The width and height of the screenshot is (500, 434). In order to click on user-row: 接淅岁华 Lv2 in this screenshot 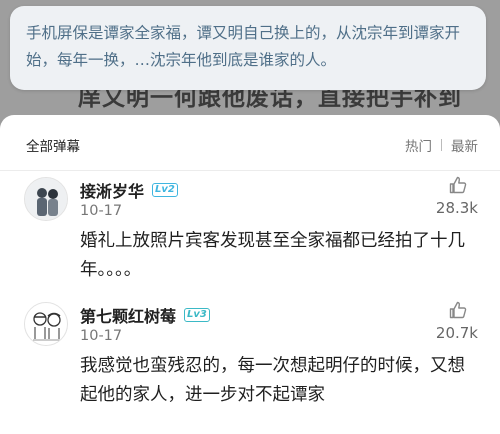, I will do `click(129, 190)`.